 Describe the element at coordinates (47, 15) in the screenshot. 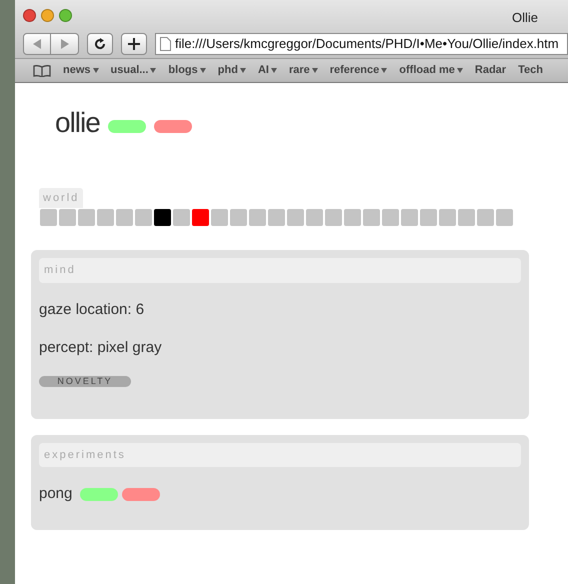

I see `minimize-button` at that location.